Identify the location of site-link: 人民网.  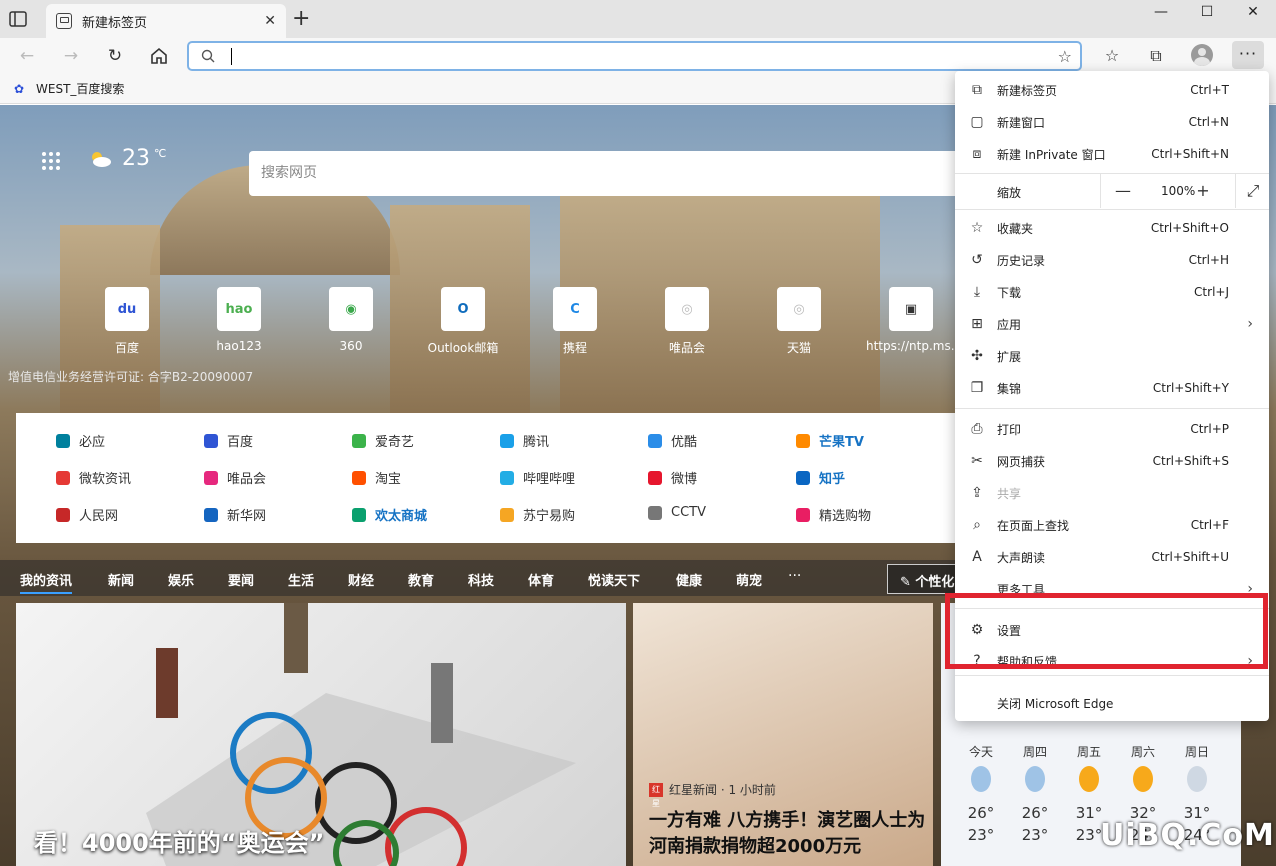
(87, 514).